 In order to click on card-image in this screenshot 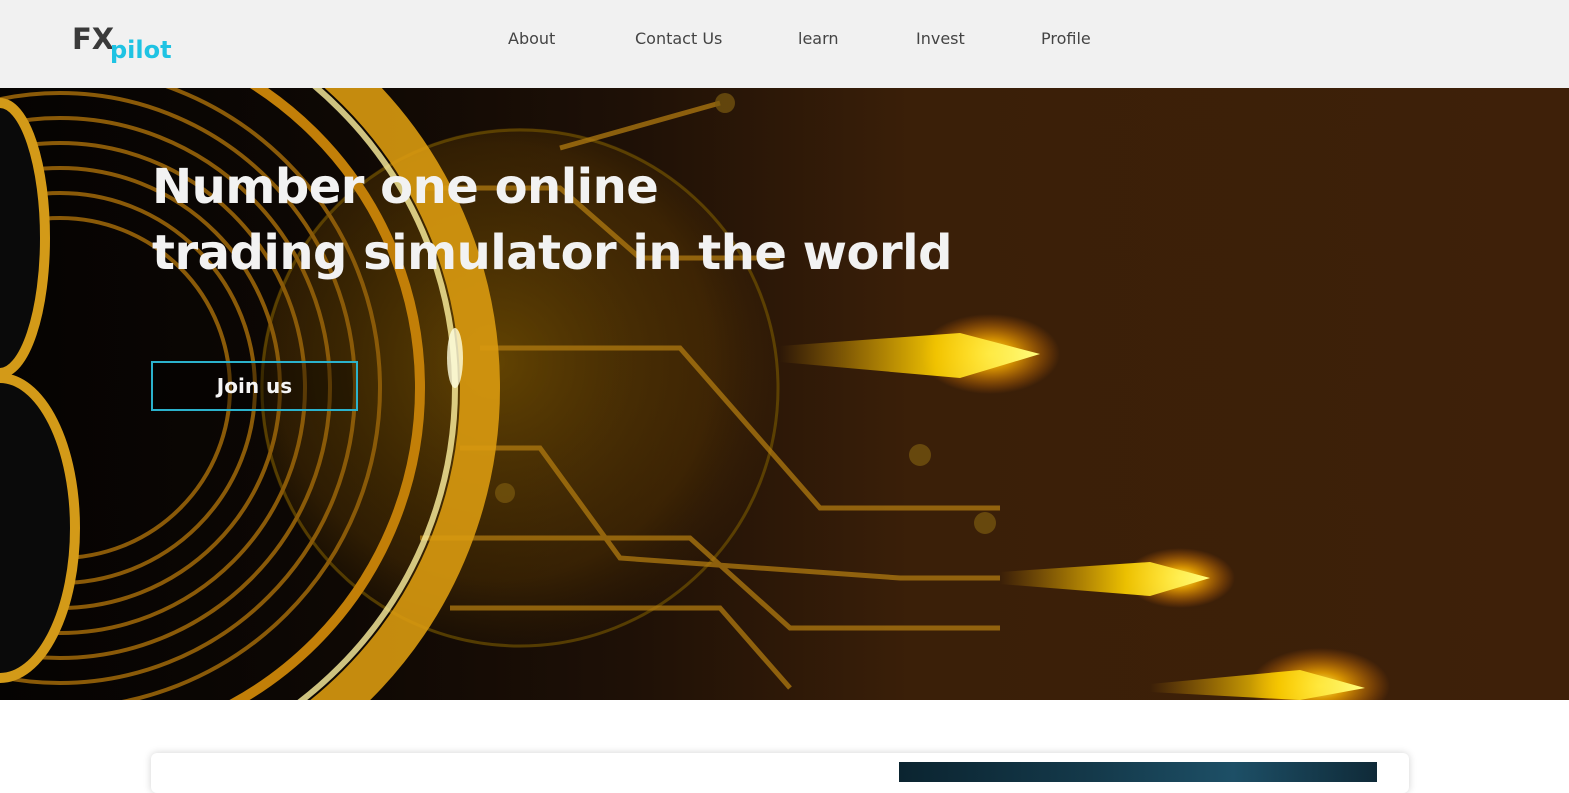, I will do `click(1138, 772)`.